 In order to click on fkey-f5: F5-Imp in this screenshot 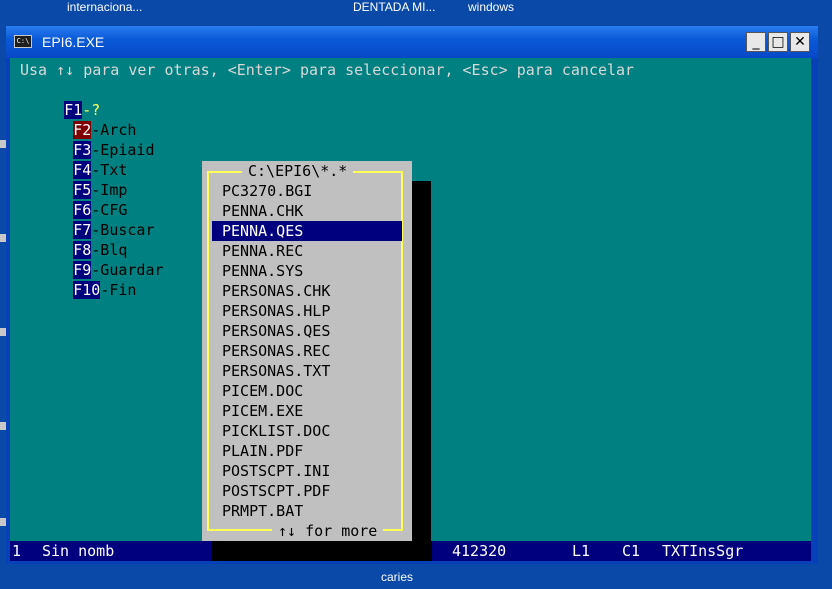, I will do `click(95, 190)`.